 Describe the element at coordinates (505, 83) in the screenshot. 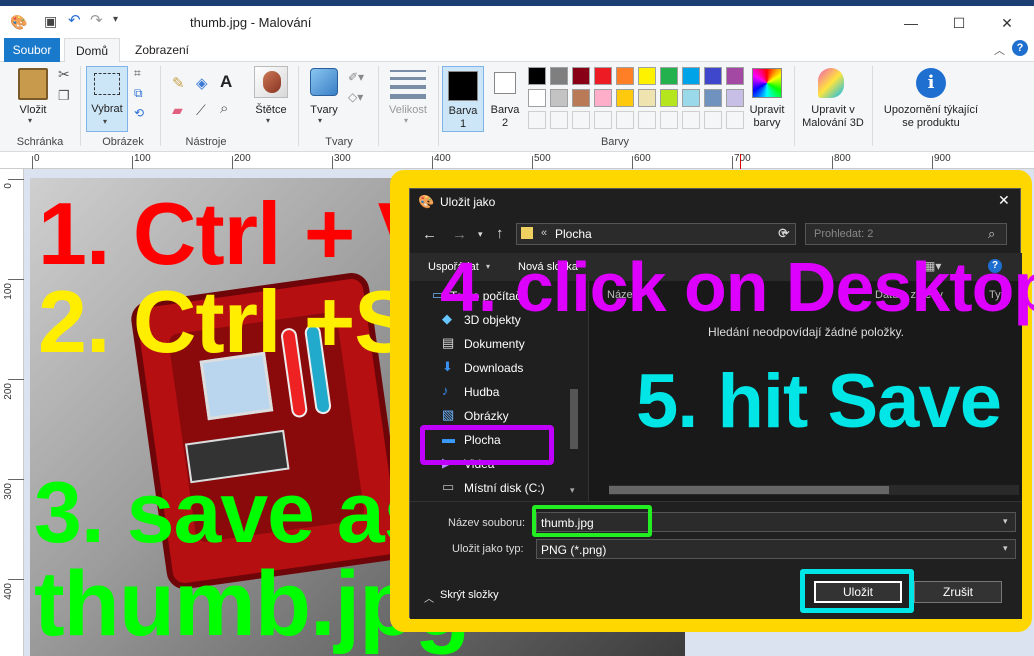

I see `color2-swatch` at that location.